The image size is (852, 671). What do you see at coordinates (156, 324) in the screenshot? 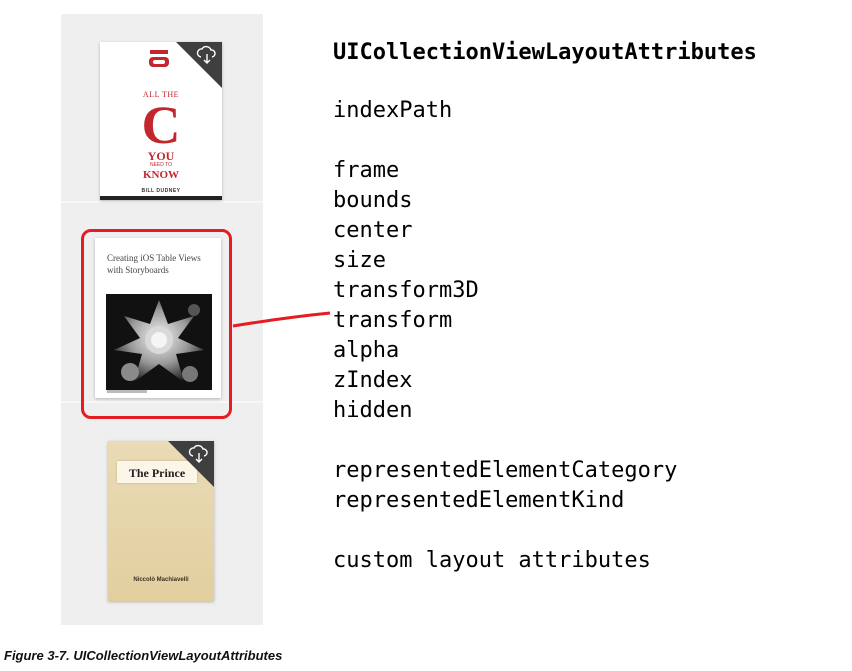
I see `selected-cell-highlight` at bounding box center [156, 324].